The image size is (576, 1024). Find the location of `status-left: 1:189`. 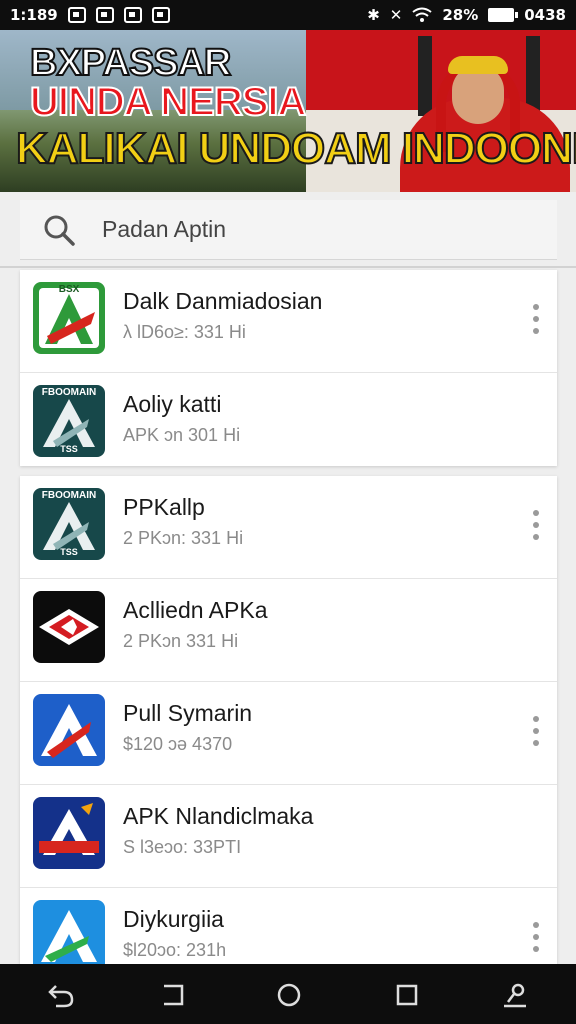

status-left: 1:189 is located at coordinates (90, 15).